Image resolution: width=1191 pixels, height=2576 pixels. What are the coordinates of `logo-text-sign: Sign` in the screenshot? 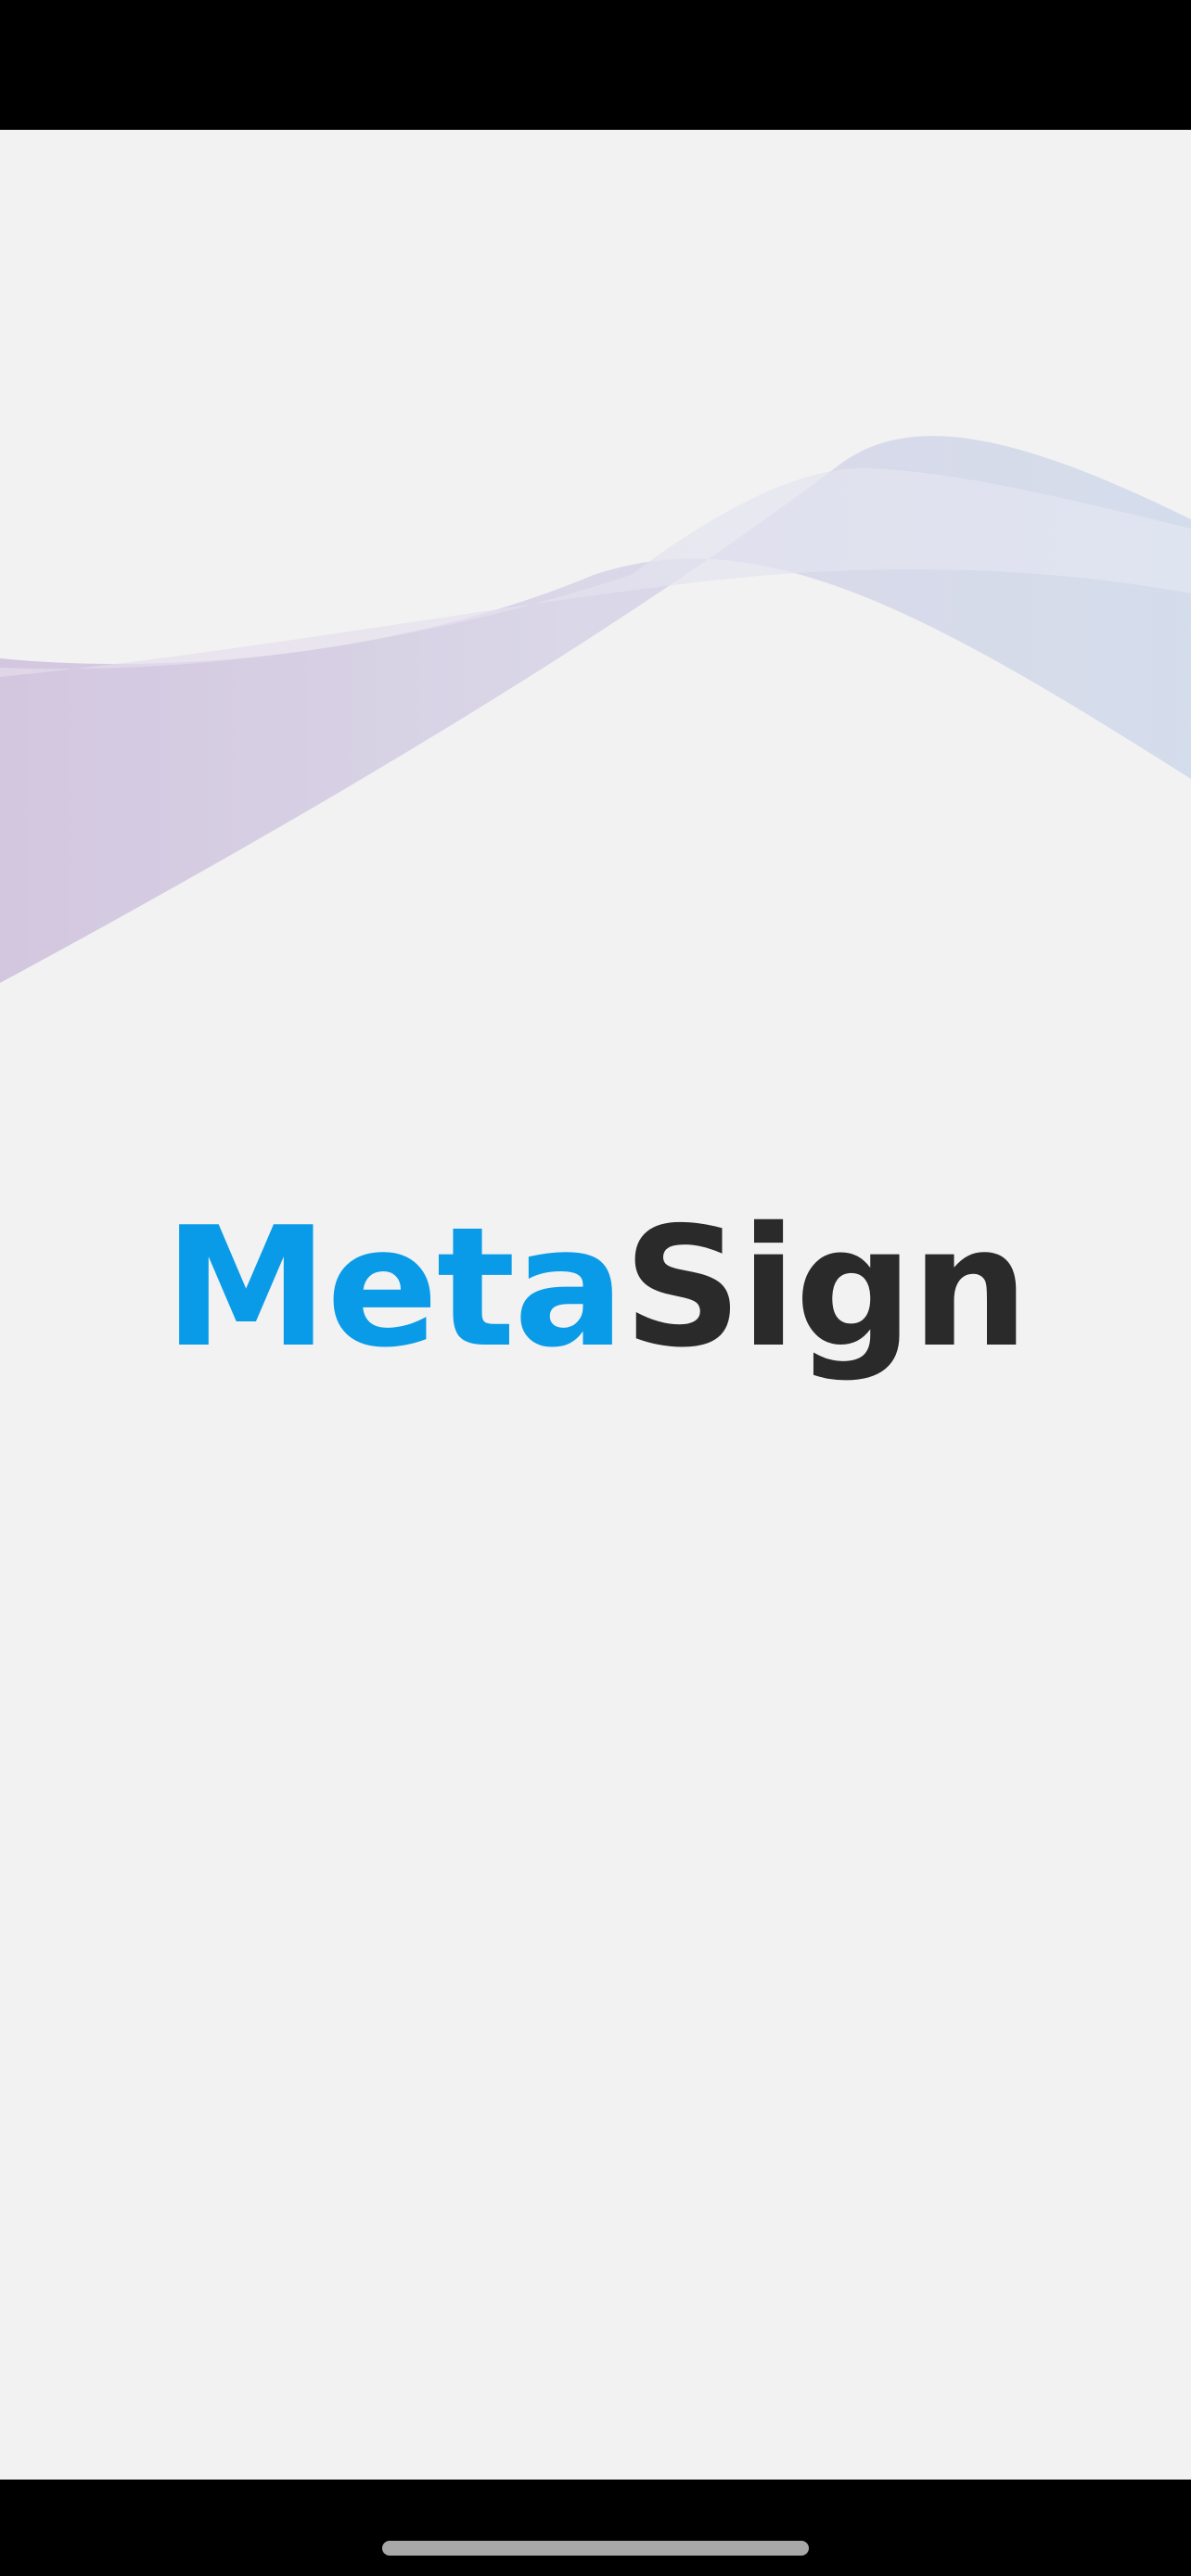 It's located at (825, 1288).